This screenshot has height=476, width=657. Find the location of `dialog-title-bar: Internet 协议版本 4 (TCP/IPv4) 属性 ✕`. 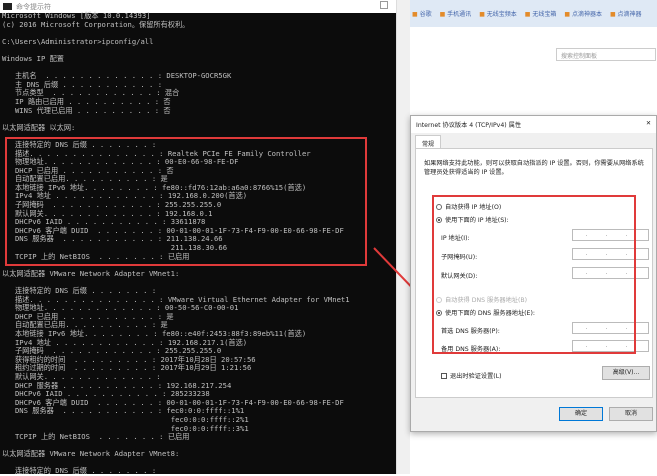

dialog-title-bar: Internet 协议版本 4 (TCP/IPv4) 属性 ✕ is located at coordinates (533, 124).